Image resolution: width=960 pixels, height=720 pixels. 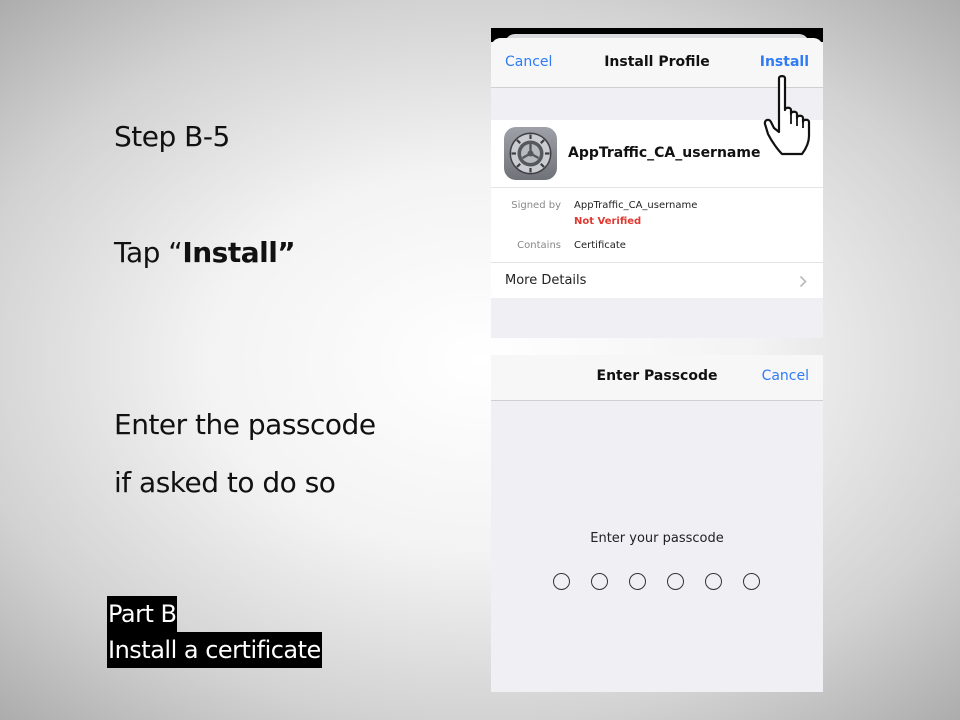 What do you see at coordinates (784, 62) in the screenshot?
I see `install-button: Install` at bounding box center [784, 62].